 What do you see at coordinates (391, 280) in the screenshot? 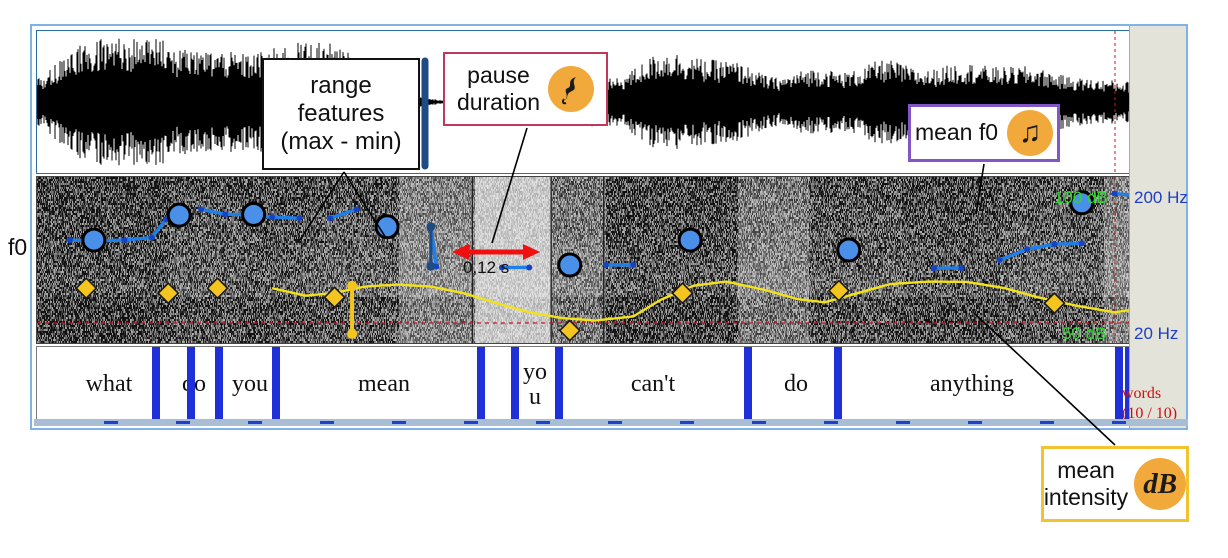
I see `range-feature-bracket` at bounding box center [391, 280].